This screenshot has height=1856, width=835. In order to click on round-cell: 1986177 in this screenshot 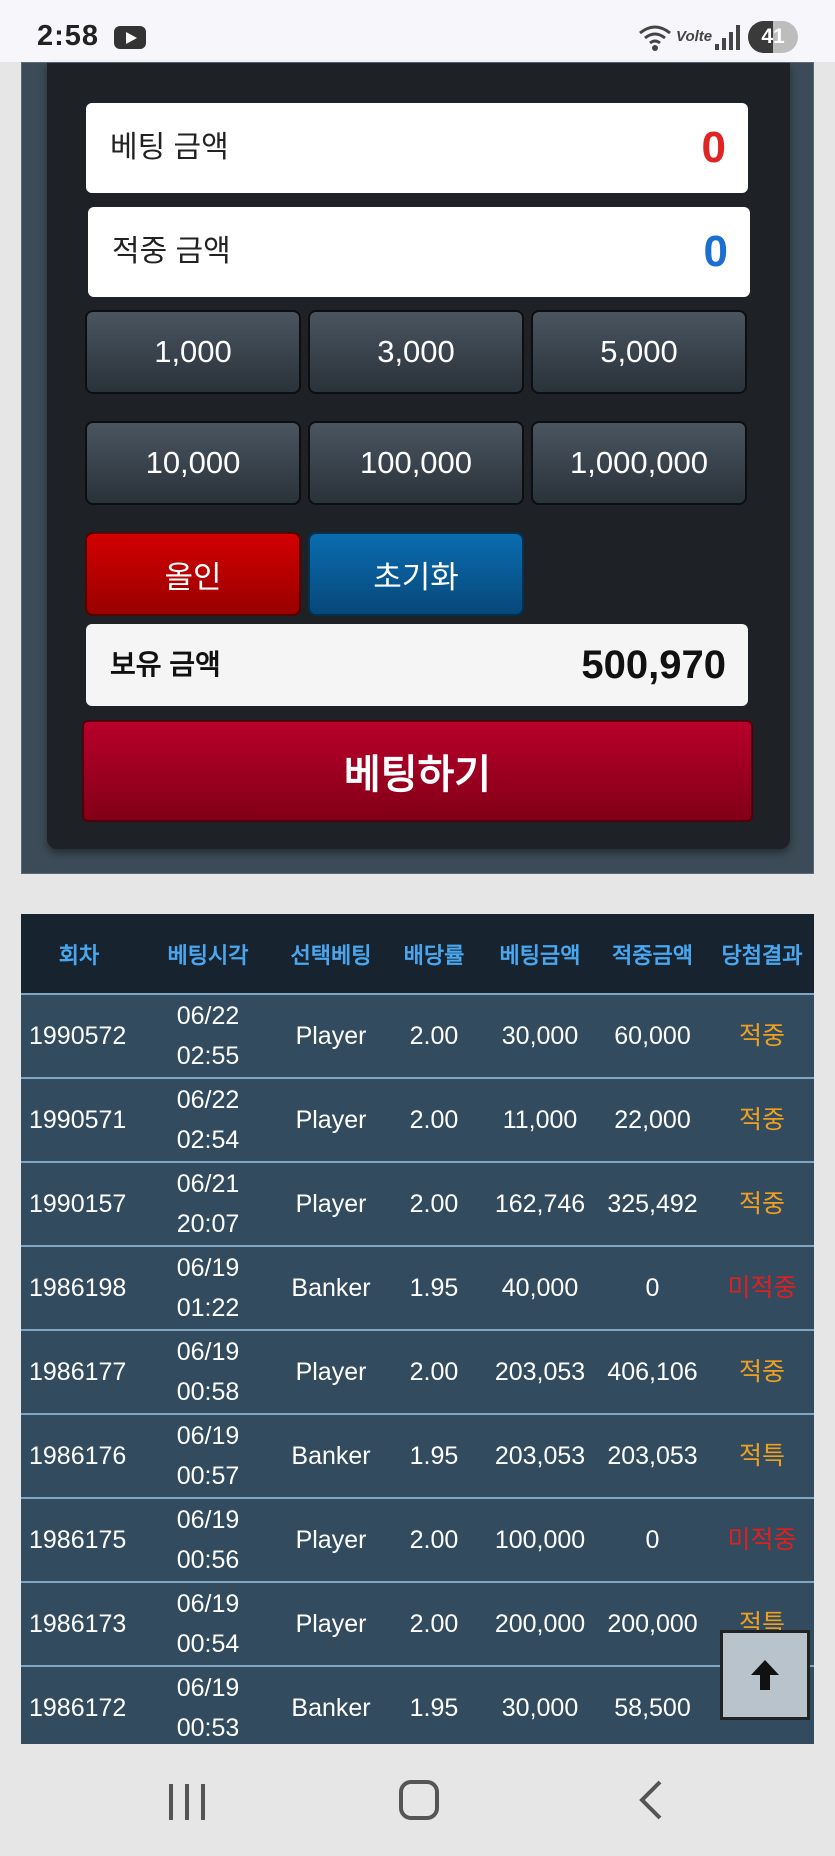, I will do `click(78, 1372)`.